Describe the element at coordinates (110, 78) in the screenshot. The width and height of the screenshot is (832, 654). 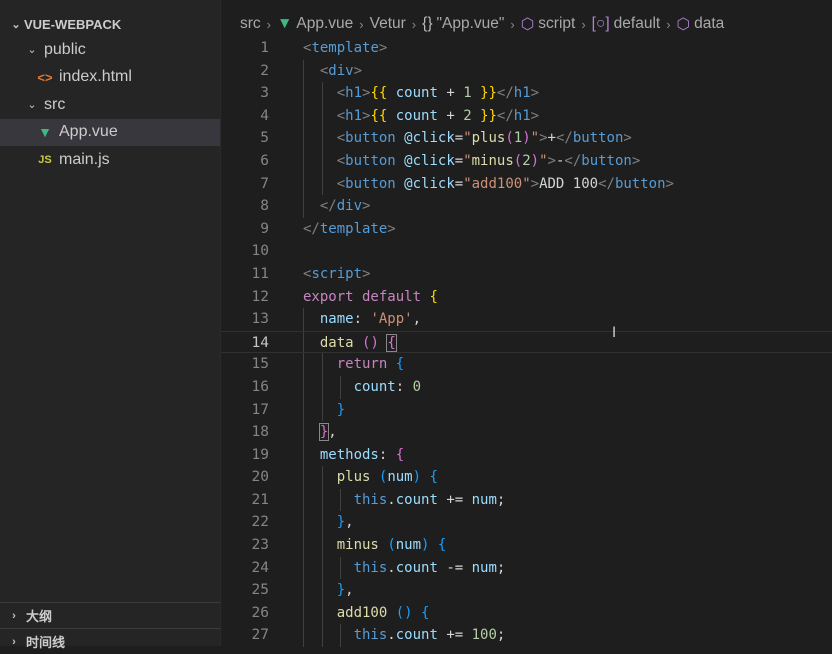
I see `tree-file-index-html: <> index.html` at that location.